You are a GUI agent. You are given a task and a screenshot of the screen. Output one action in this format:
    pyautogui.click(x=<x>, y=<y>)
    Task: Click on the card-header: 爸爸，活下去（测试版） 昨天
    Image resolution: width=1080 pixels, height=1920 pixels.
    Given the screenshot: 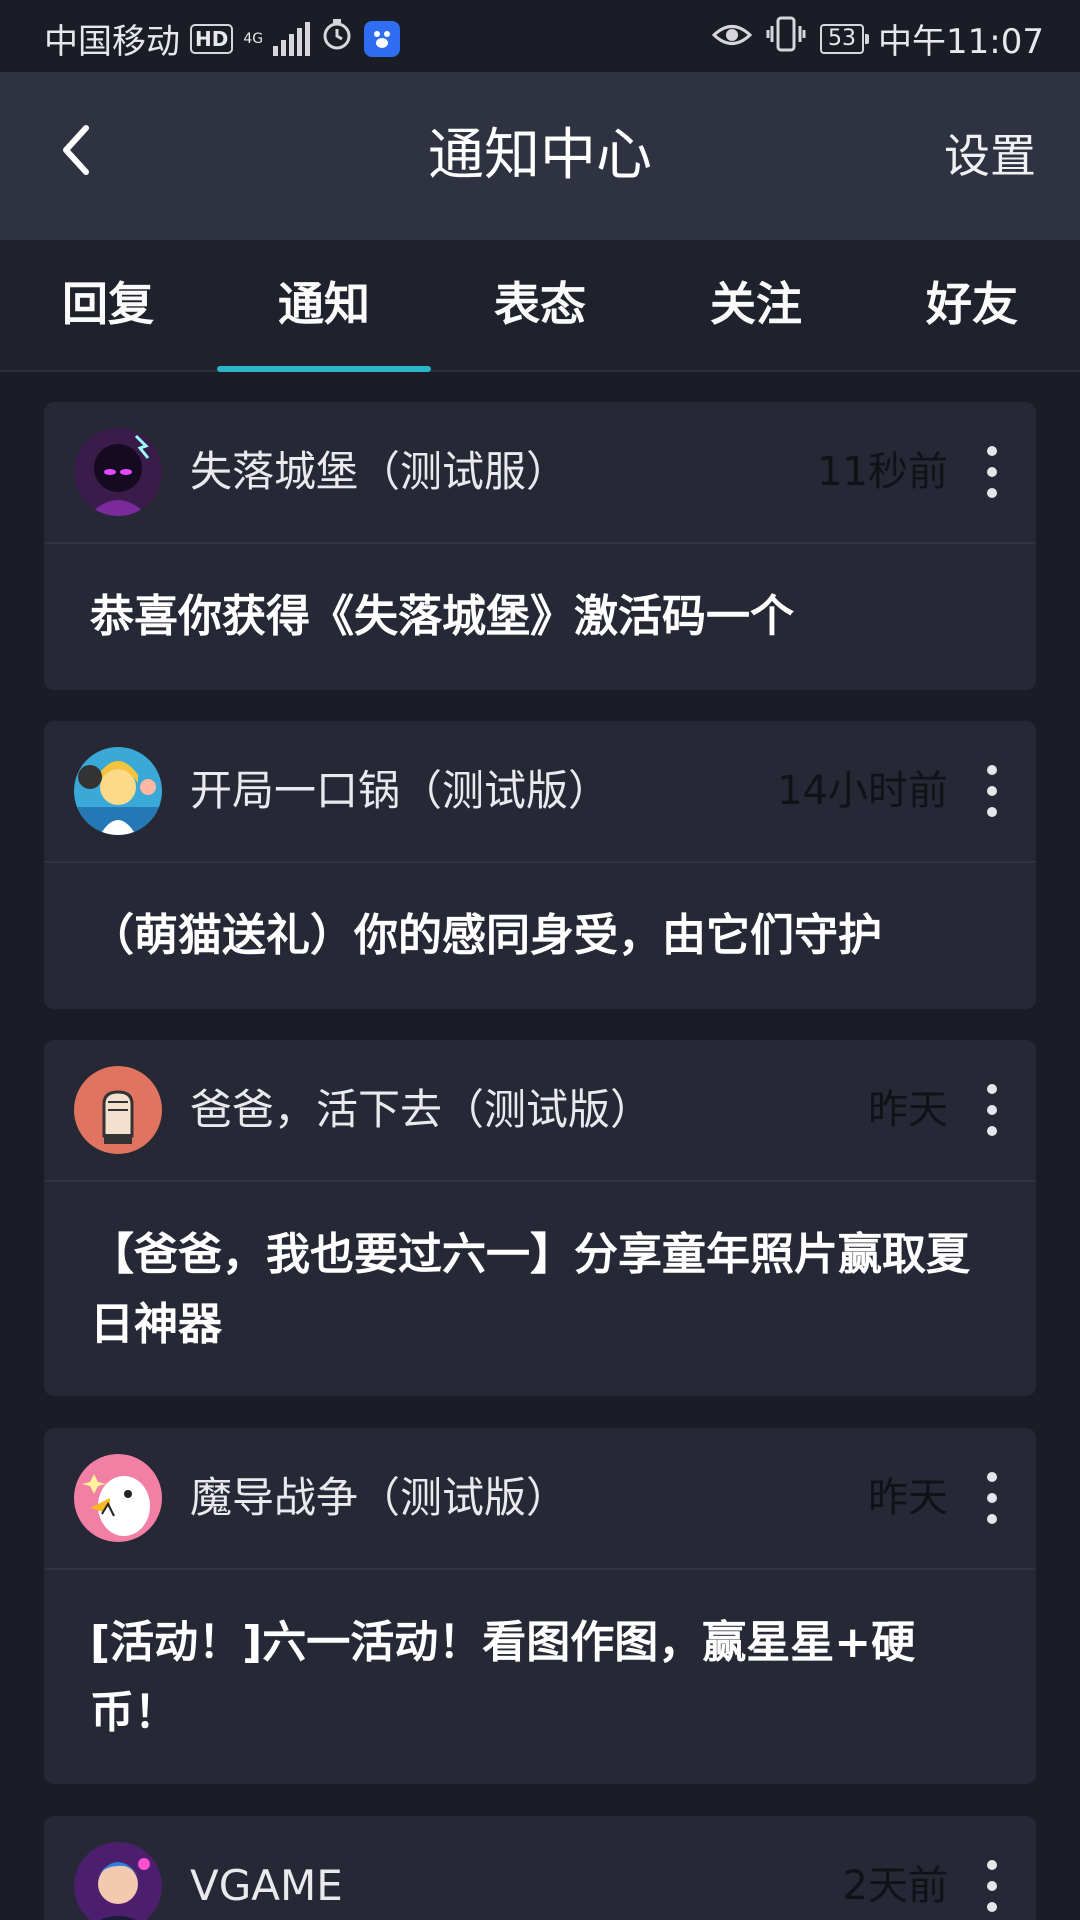 What is the action you would take?
    pyautogui.click(x=540, y=1111)
    